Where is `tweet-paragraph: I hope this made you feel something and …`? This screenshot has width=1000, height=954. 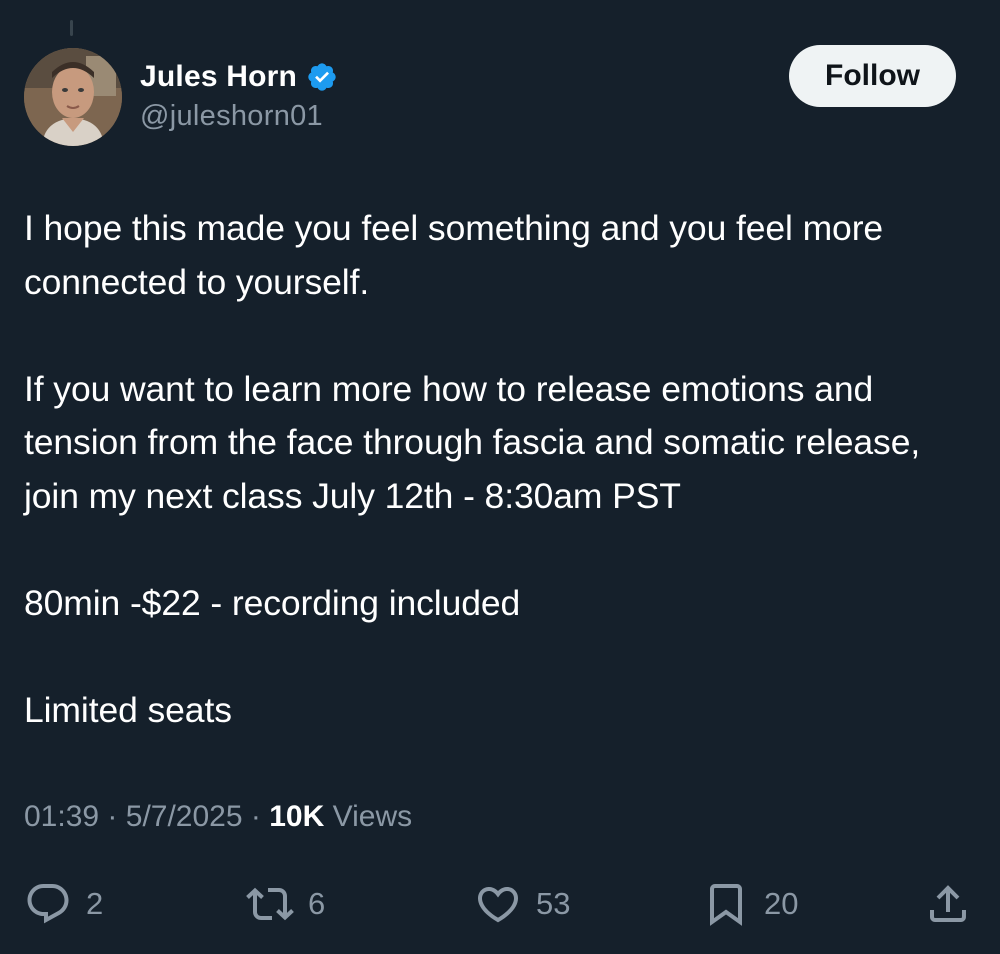 tweet-paragraph: I hope this made you feel something and … is located at coordinates (458, 255).